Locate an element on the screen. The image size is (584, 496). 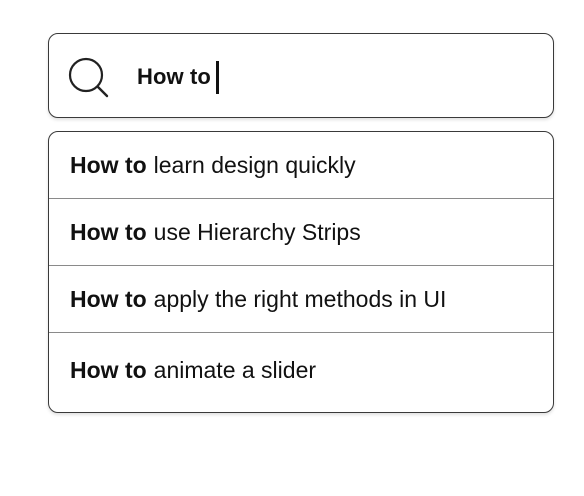
suggestion-item: How to apply the right methods in UI is located at coordinates (301, 299).